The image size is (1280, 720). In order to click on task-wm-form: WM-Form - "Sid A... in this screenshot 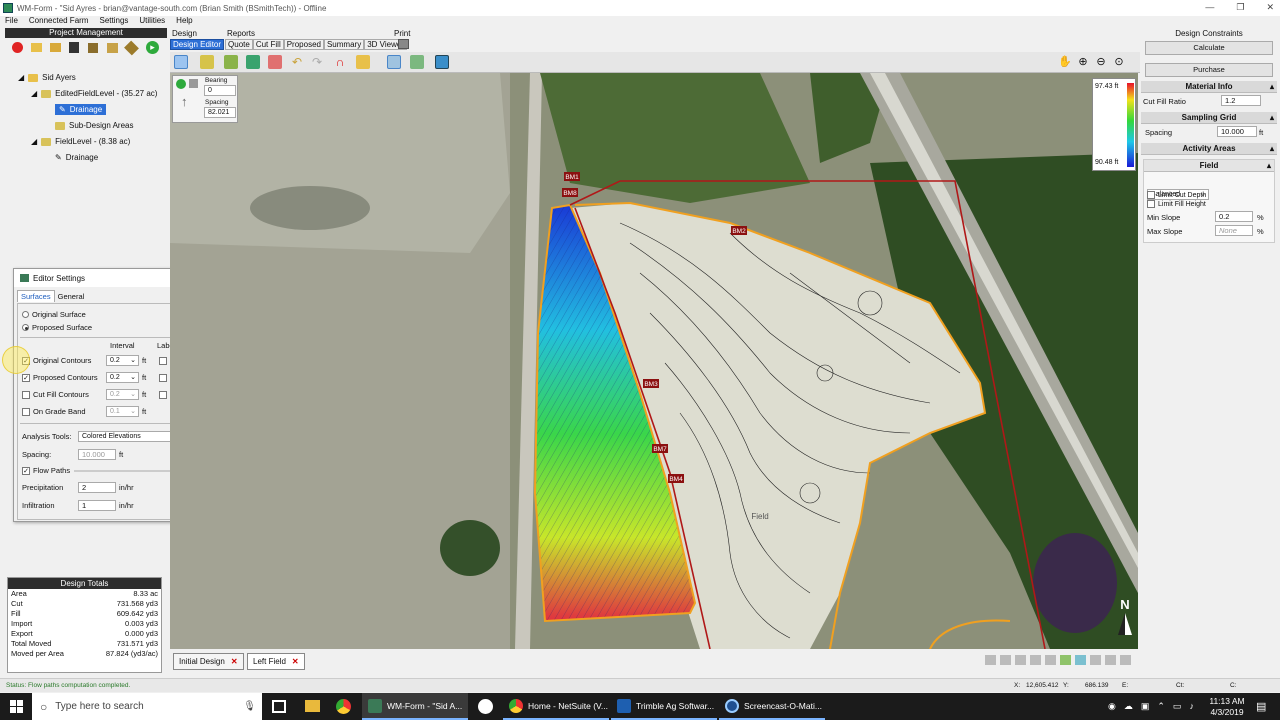, I will do `click(415, 706)`.